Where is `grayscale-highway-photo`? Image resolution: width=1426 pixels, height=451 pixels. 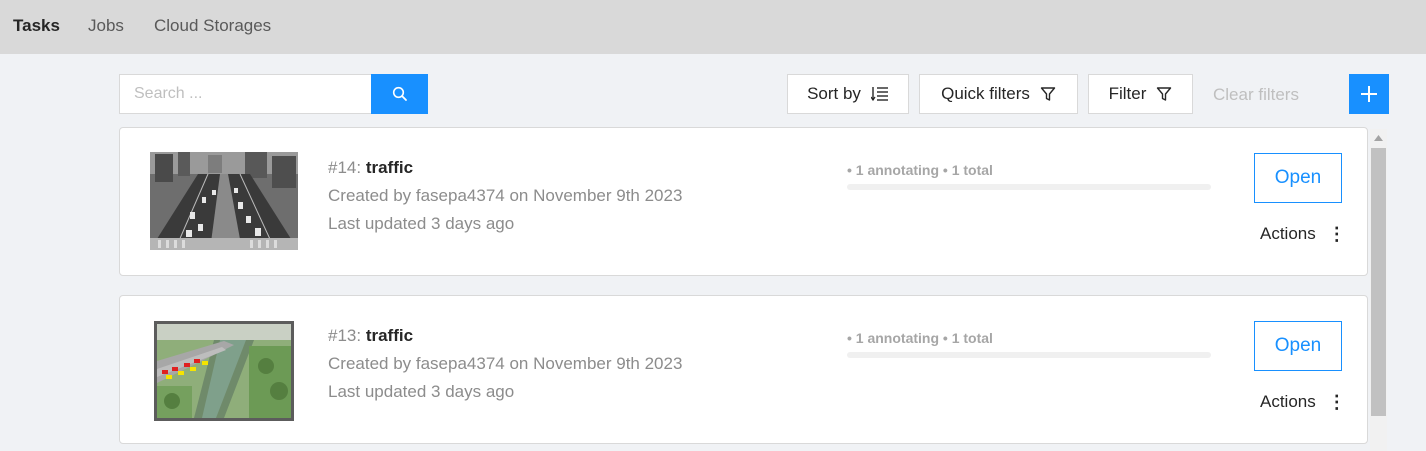 grayscale-highway-photo is located at coordinates (224, 201).